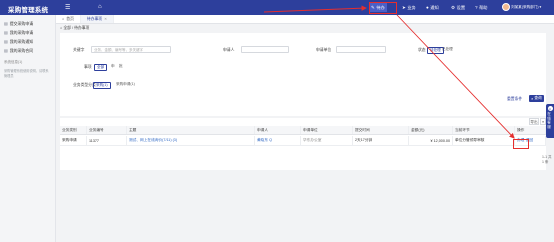 This screenshot has width=554, height=242. What do you see at coordinates (315, 9) in the screenshot?
I see `annotation-arrow-to-todo` at bounding box center [315, 9].